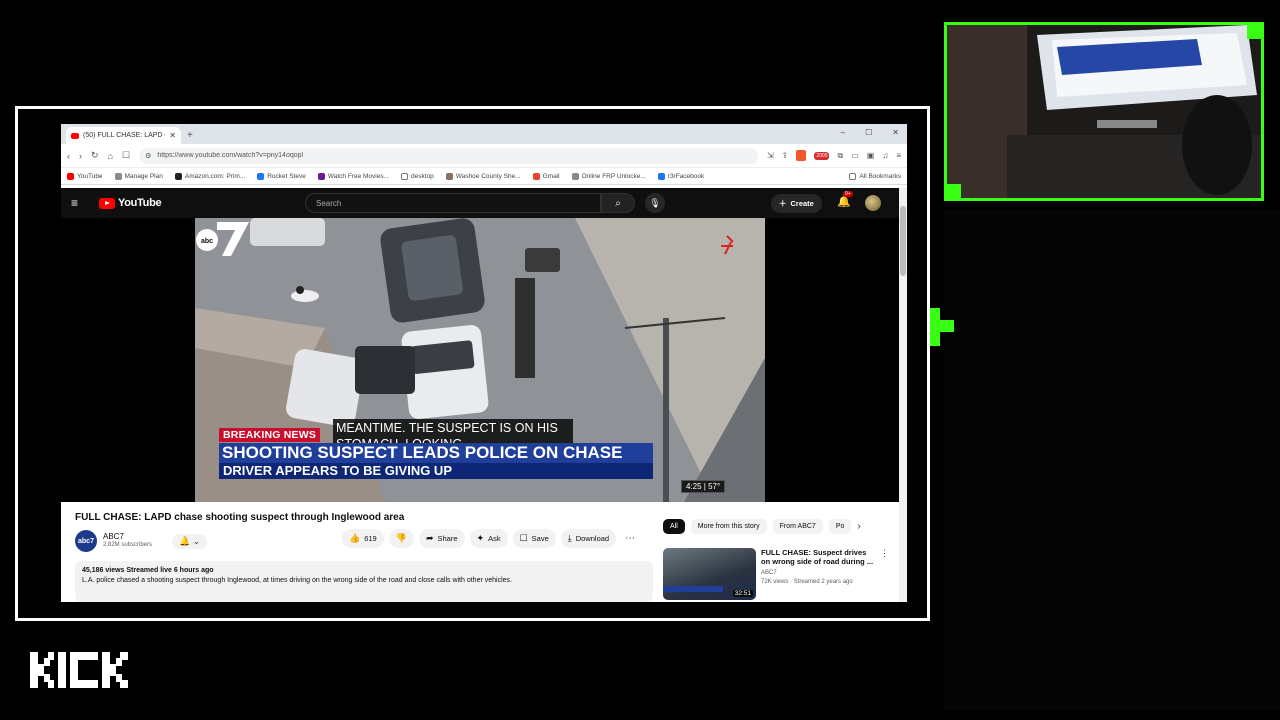 The width and height of the screenshot is (1280, 720). Describe the element at coordinates (709, 574) in the screenshot. I see `recommended-thumbnail: 32:51` at that location.